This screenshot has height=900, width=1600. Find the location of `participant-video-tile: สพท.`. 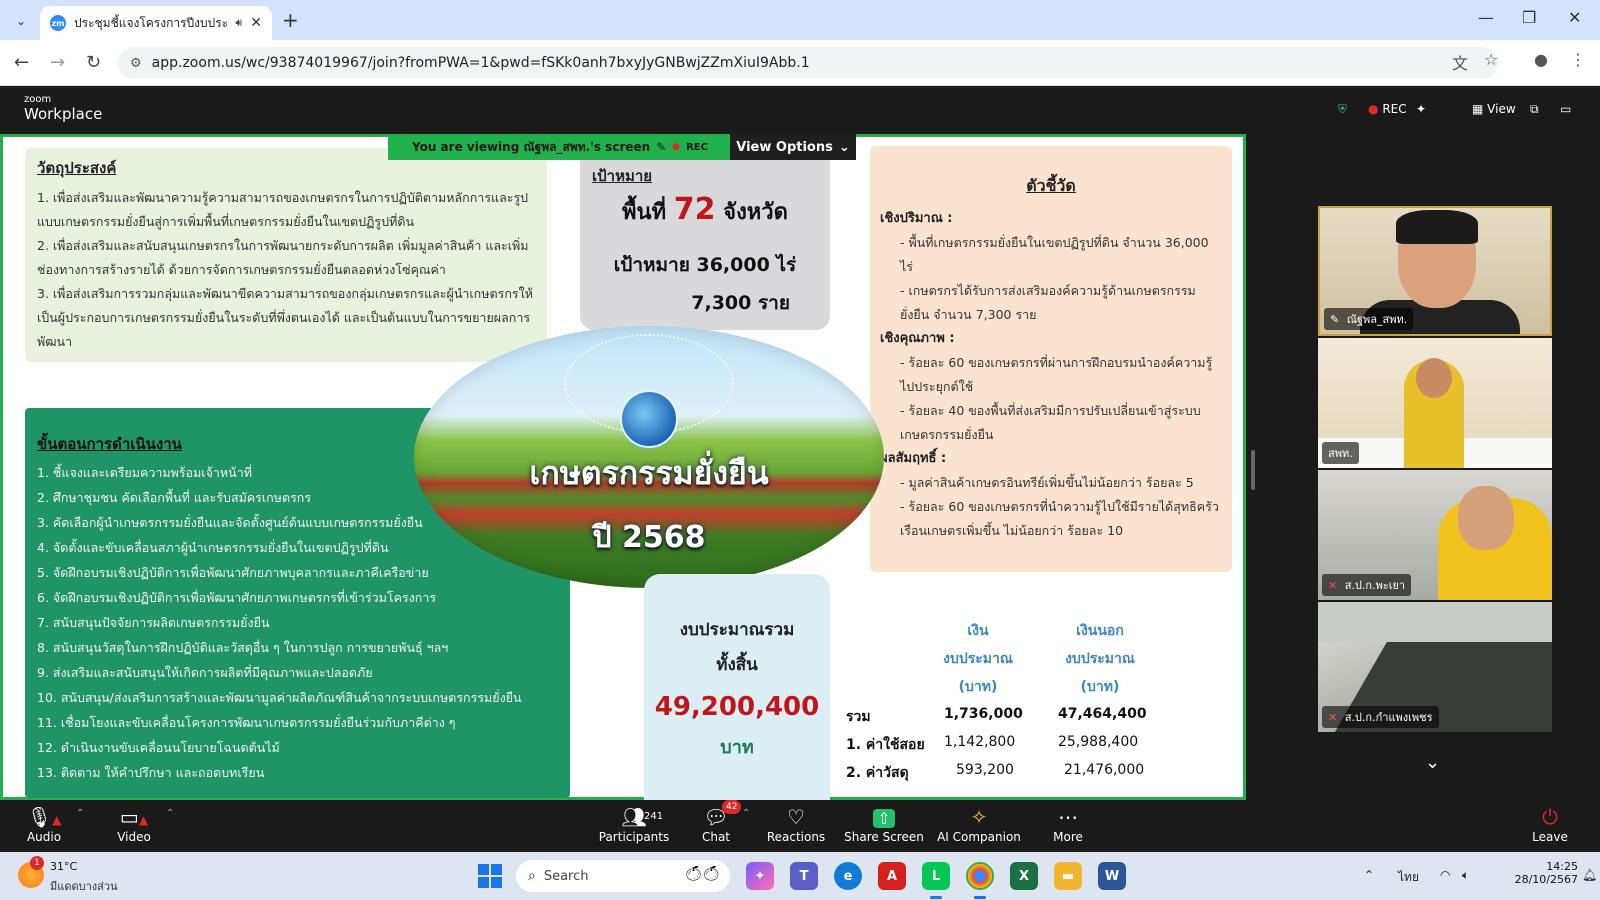

participant-video-tile: สพท. is located at coordinates (1435, 403).